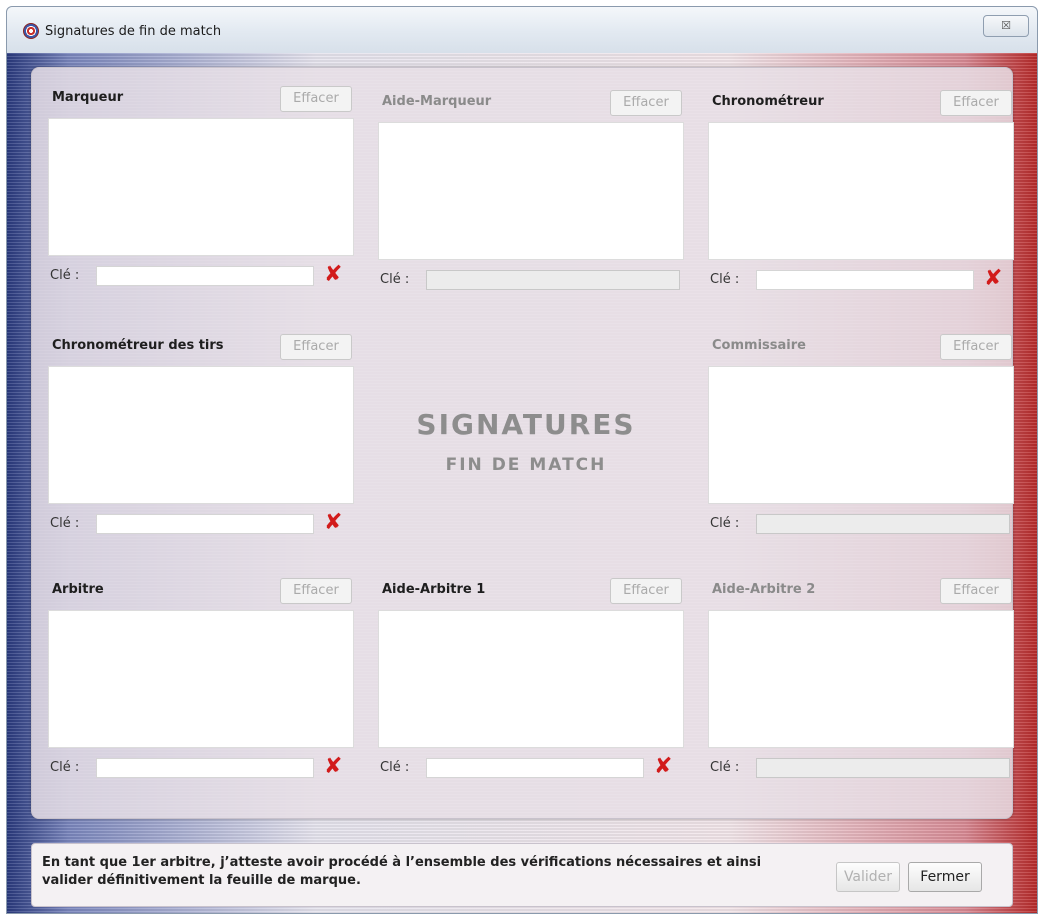  I want to click on cle-input-commissaire, so click(883, 524).